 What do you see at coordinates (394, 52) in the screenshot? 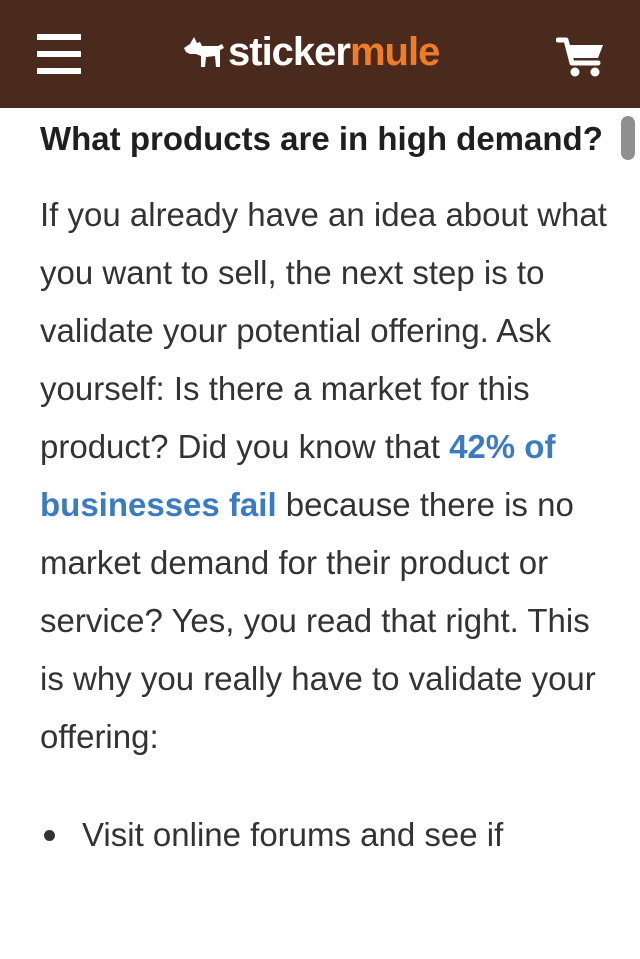
I see `brand-word-mule: mule` at bounding box center [394, 52].